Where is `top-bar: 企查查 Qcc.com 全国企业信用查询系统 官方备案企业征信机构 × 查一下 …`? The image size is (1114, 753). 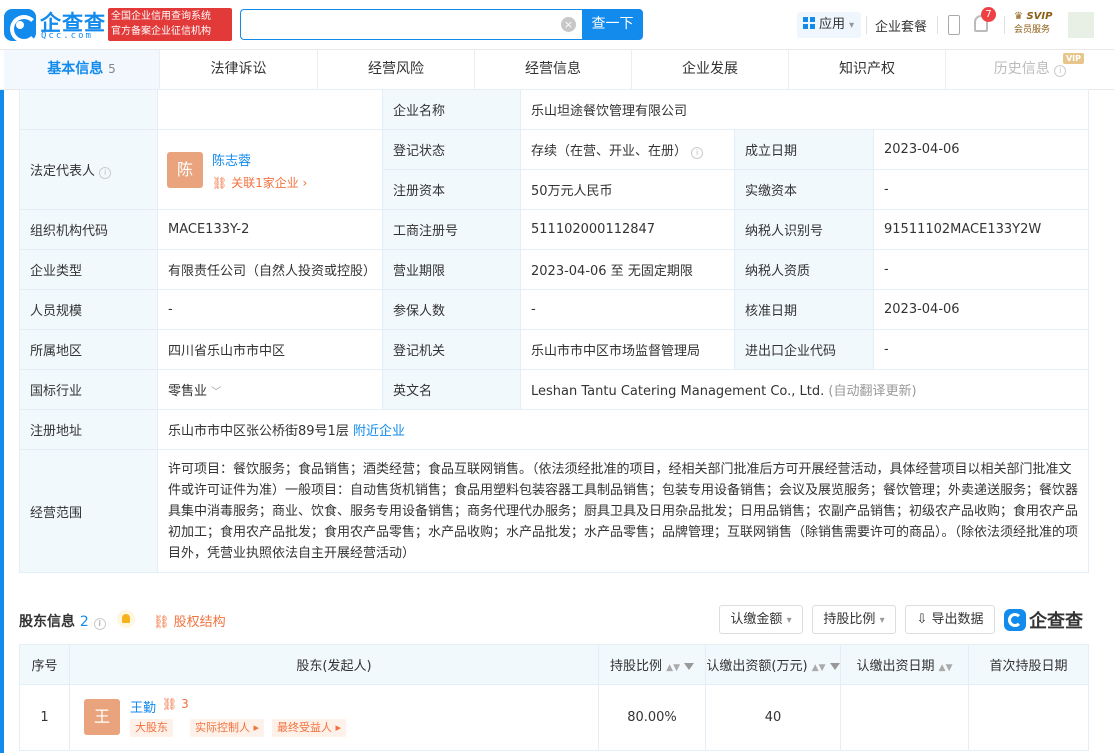
top-bar: 企查查 Qcc.com 全国企业信用查询系统 官方备案企业征信机构 × 查一下 … is located at coordinates (557, 25).